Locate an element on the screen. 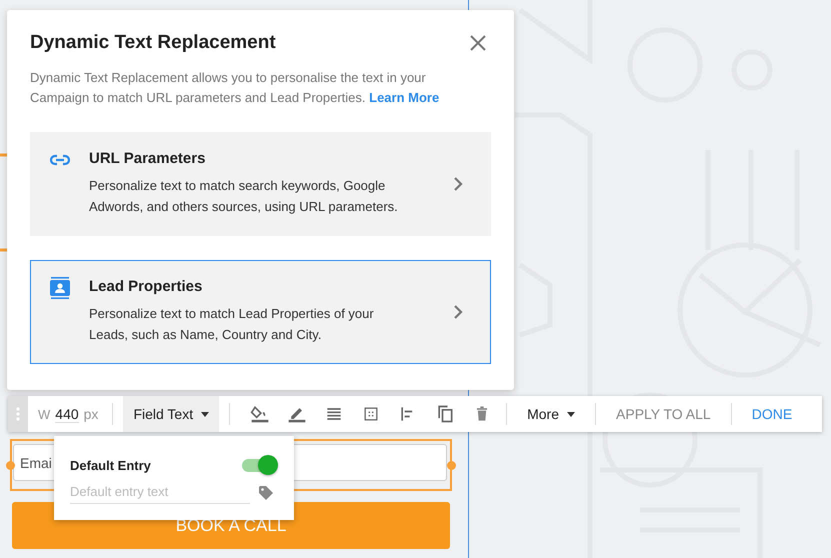  option-description: Personalize text to match search keywords, Google Adwords, and others sources, using URL parameters. is located at coordinates (244, 196).